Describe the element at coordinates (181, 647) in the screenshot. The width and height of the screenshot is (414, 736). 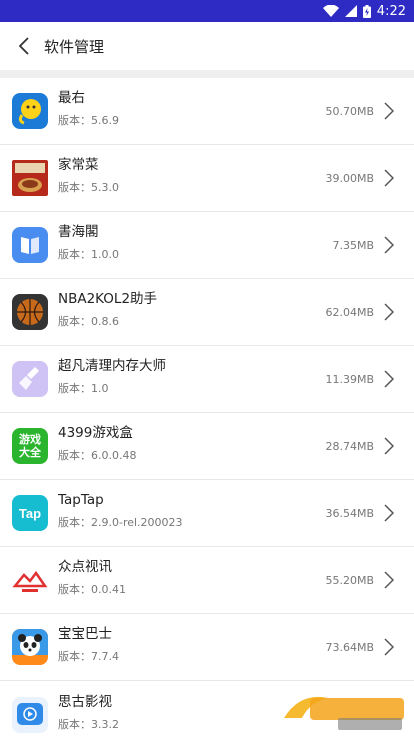
I see `app-info: 宝宝巴士 版本：7.7.4` at that location.